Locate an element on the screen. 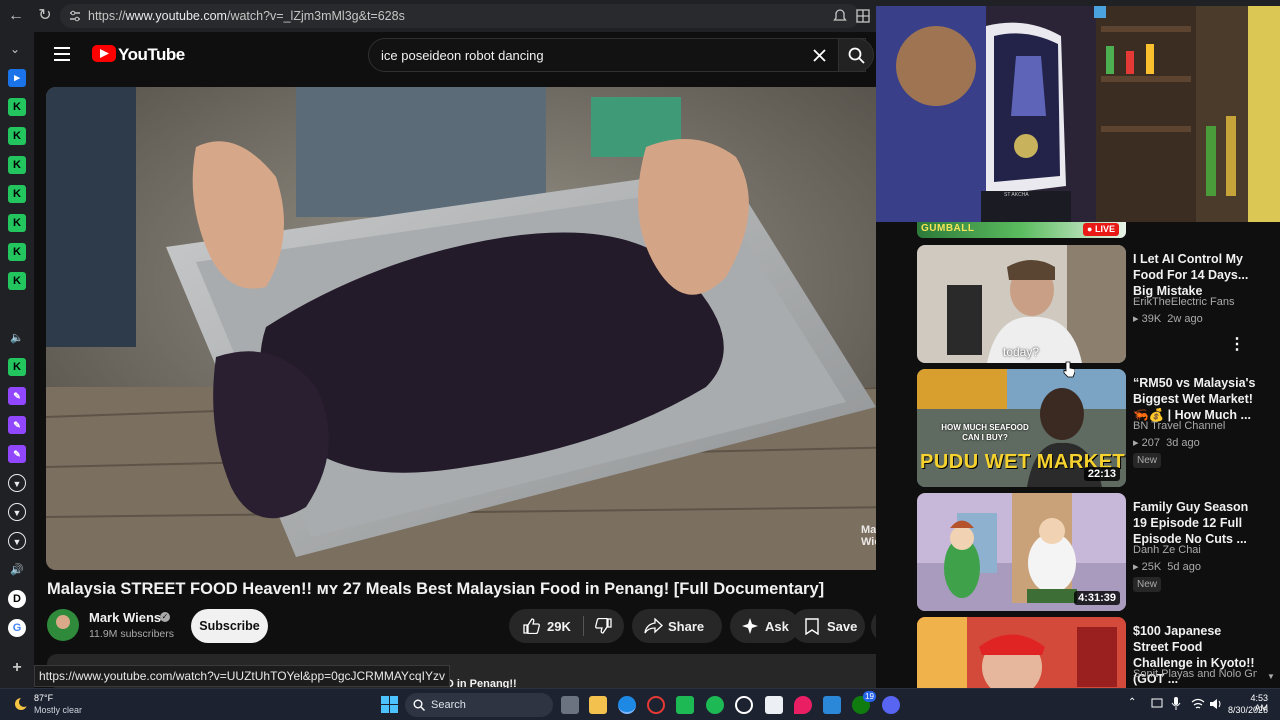 The height and width of the screenshot is (720, 1280). menu-icon is located at coordinates (62, 54).